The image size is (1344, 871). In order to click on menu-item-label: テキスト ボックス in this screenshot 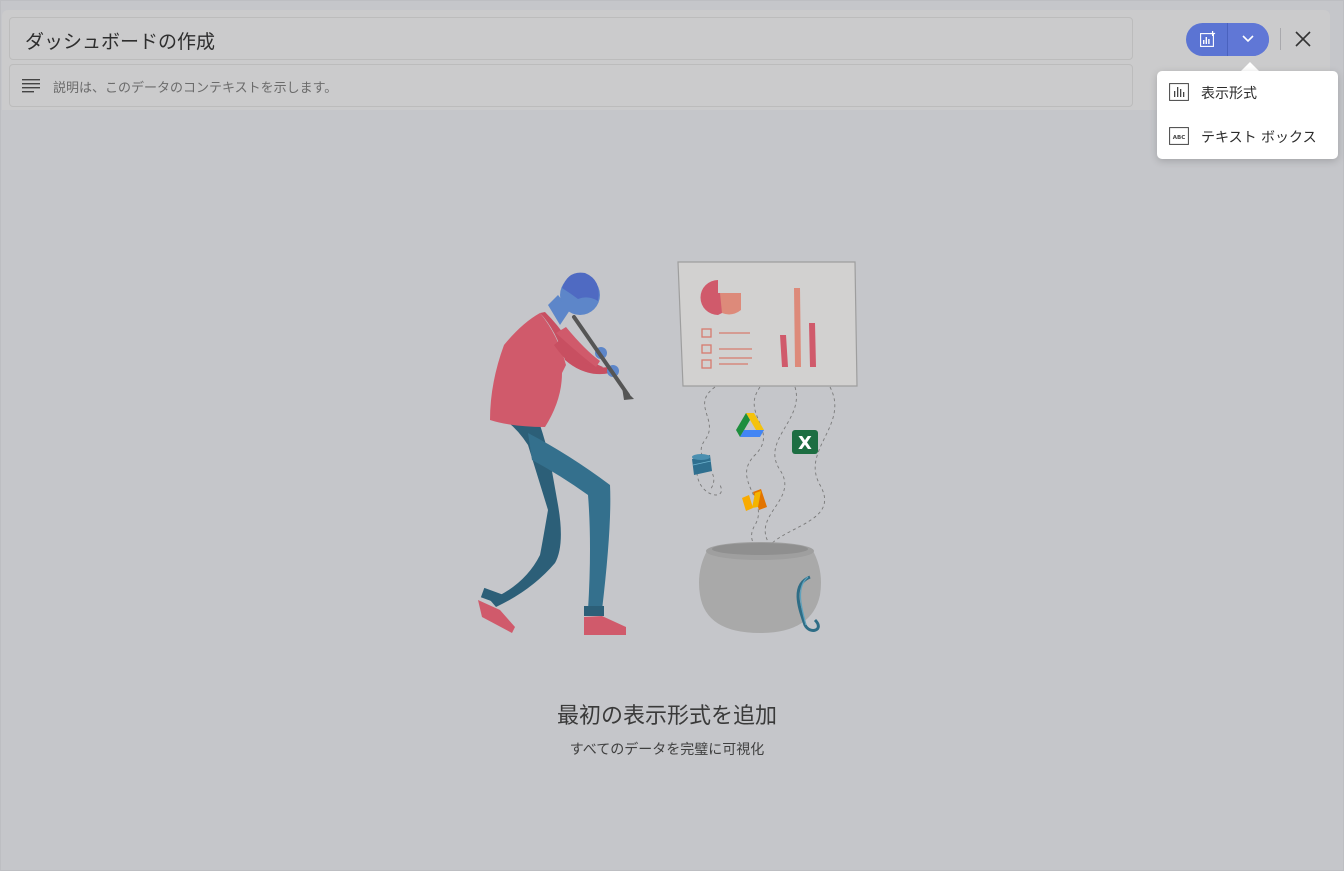, I will do `click(1259, 138)`.